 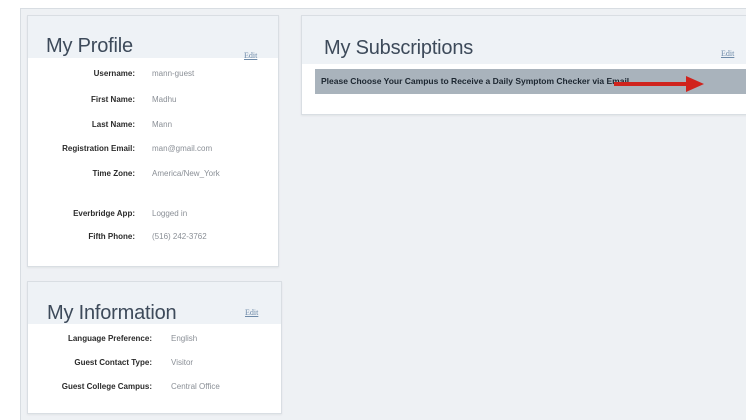 I want to click on information-title: My Information, so click(x=112, y=313).